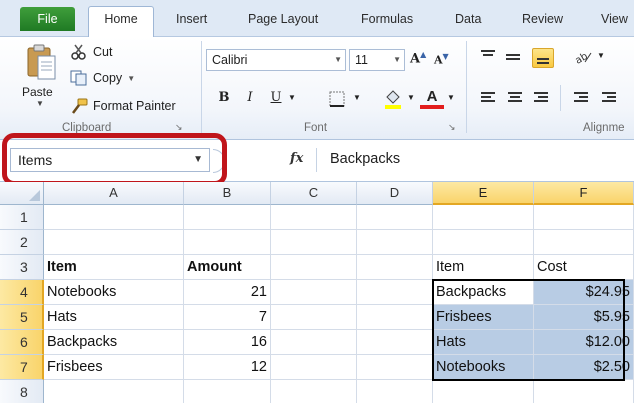 The height and width of the screenshot is (403, 634). I want to click on cell-b7: 12, so click(227, 367).